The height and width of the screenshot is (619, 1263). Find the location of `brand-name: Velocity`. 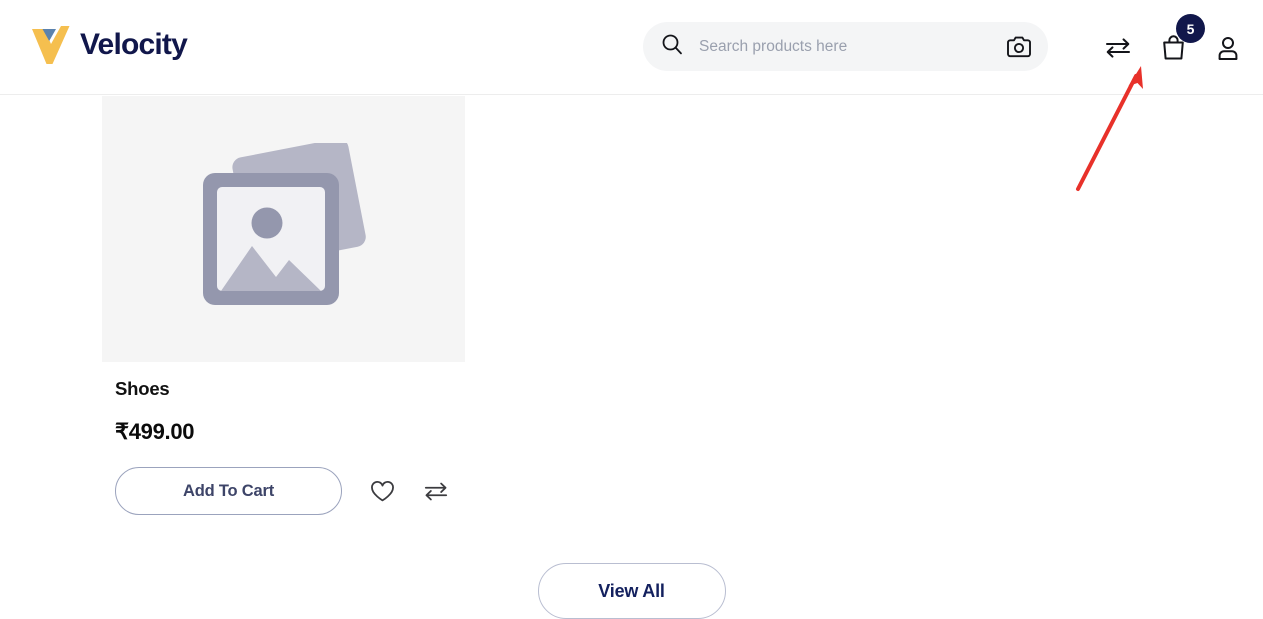

brand-name: Velocity is located at coordinates (134, 44).